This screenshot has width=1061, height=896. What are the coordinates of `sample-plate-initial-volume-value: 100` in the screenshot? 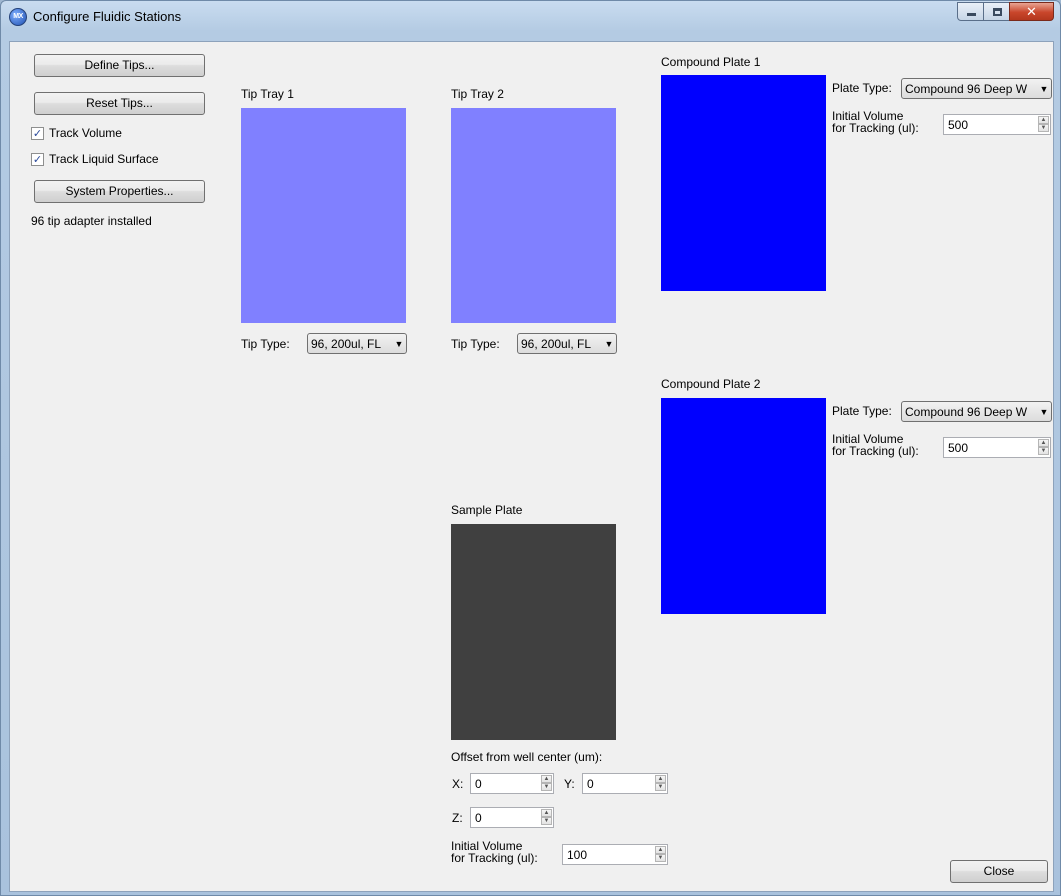 It's located at (577, 855).